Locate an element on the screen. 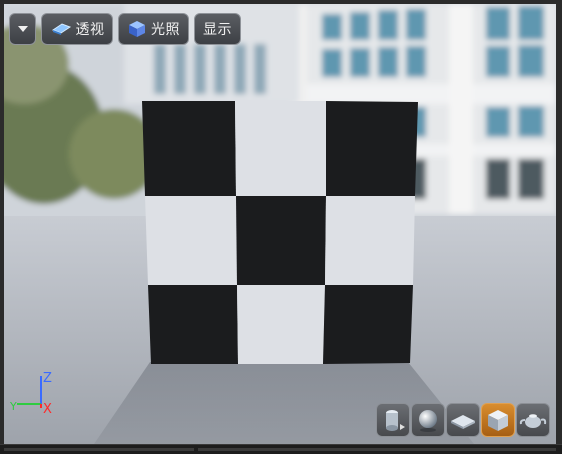  sphere-mode-button is located at coordinates (428, 420).